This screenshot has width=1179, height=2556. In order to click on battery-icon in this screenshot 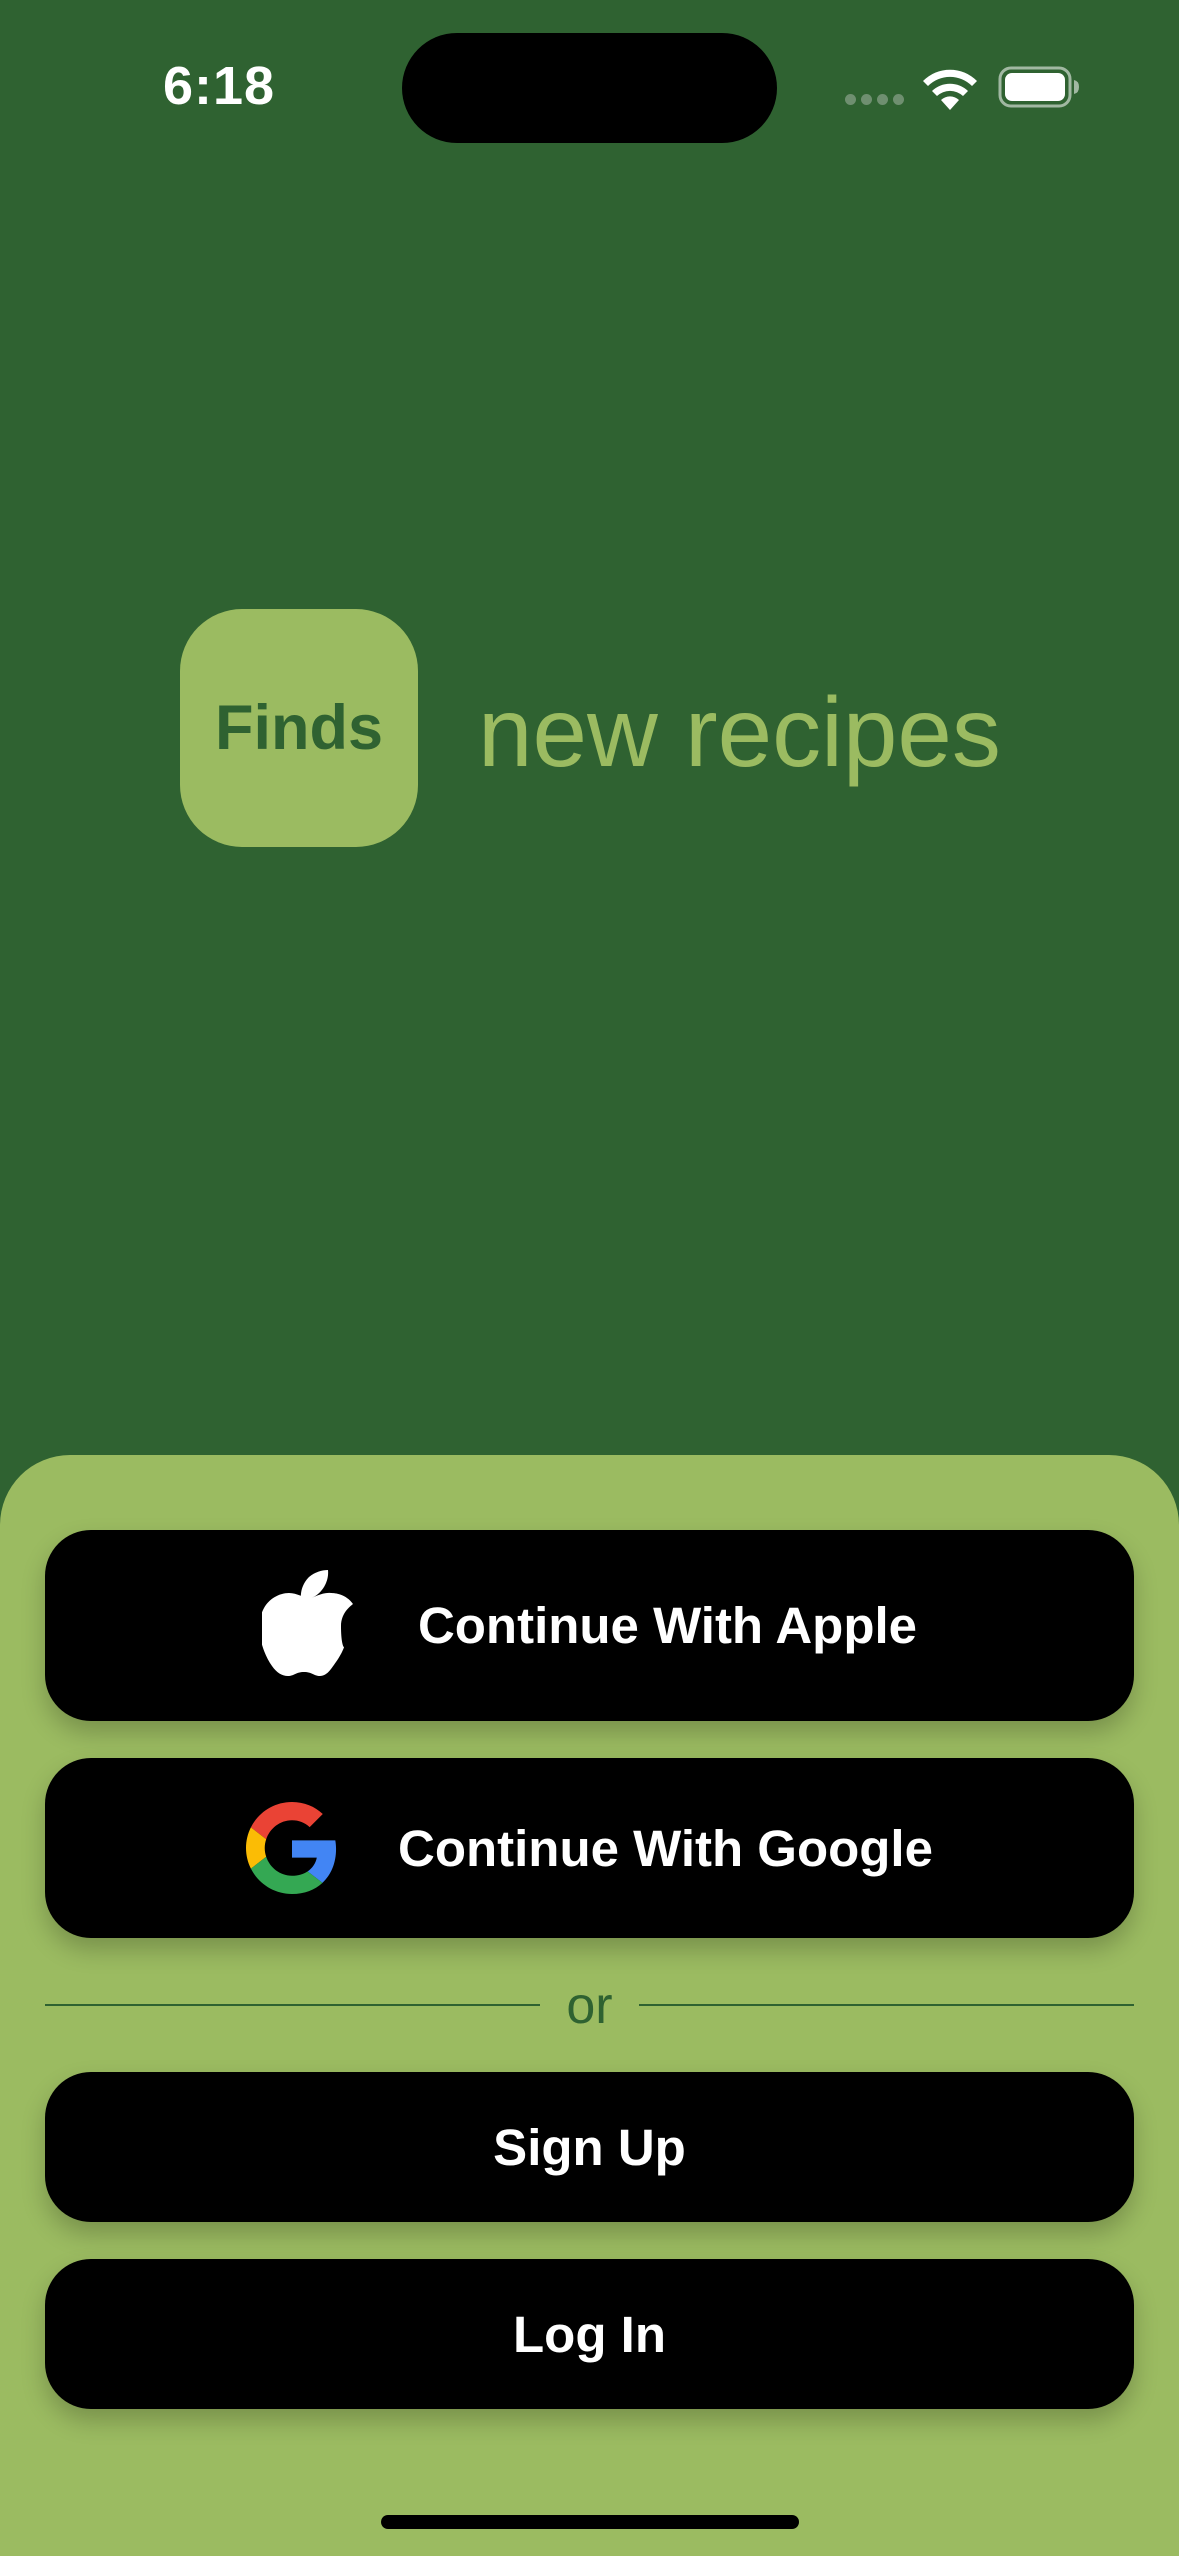, I will do `click(1038, 87)`.